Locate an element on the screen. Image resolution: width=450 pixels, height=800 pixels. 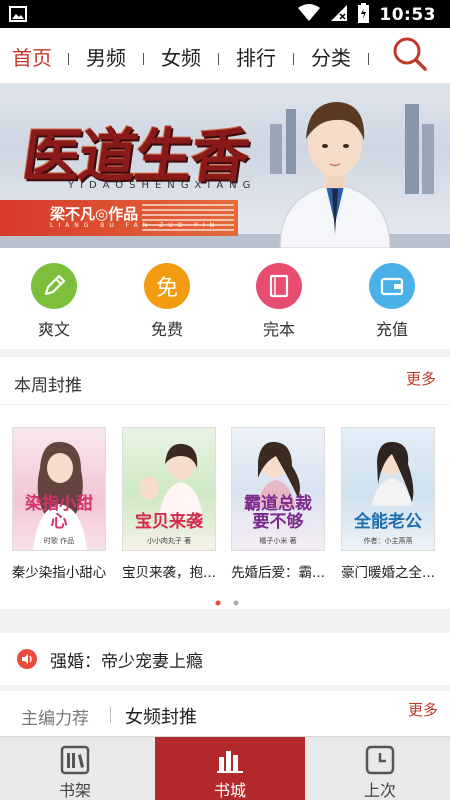
notice-text: 强婚：帝少宠妻上瘾 is located at coordinates (126, 662).